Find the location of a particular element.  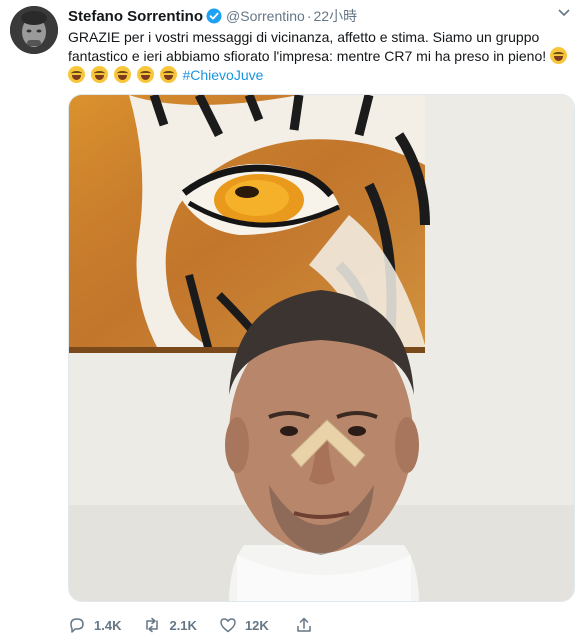

like-button: 12K is located at coordinates (244, 625).